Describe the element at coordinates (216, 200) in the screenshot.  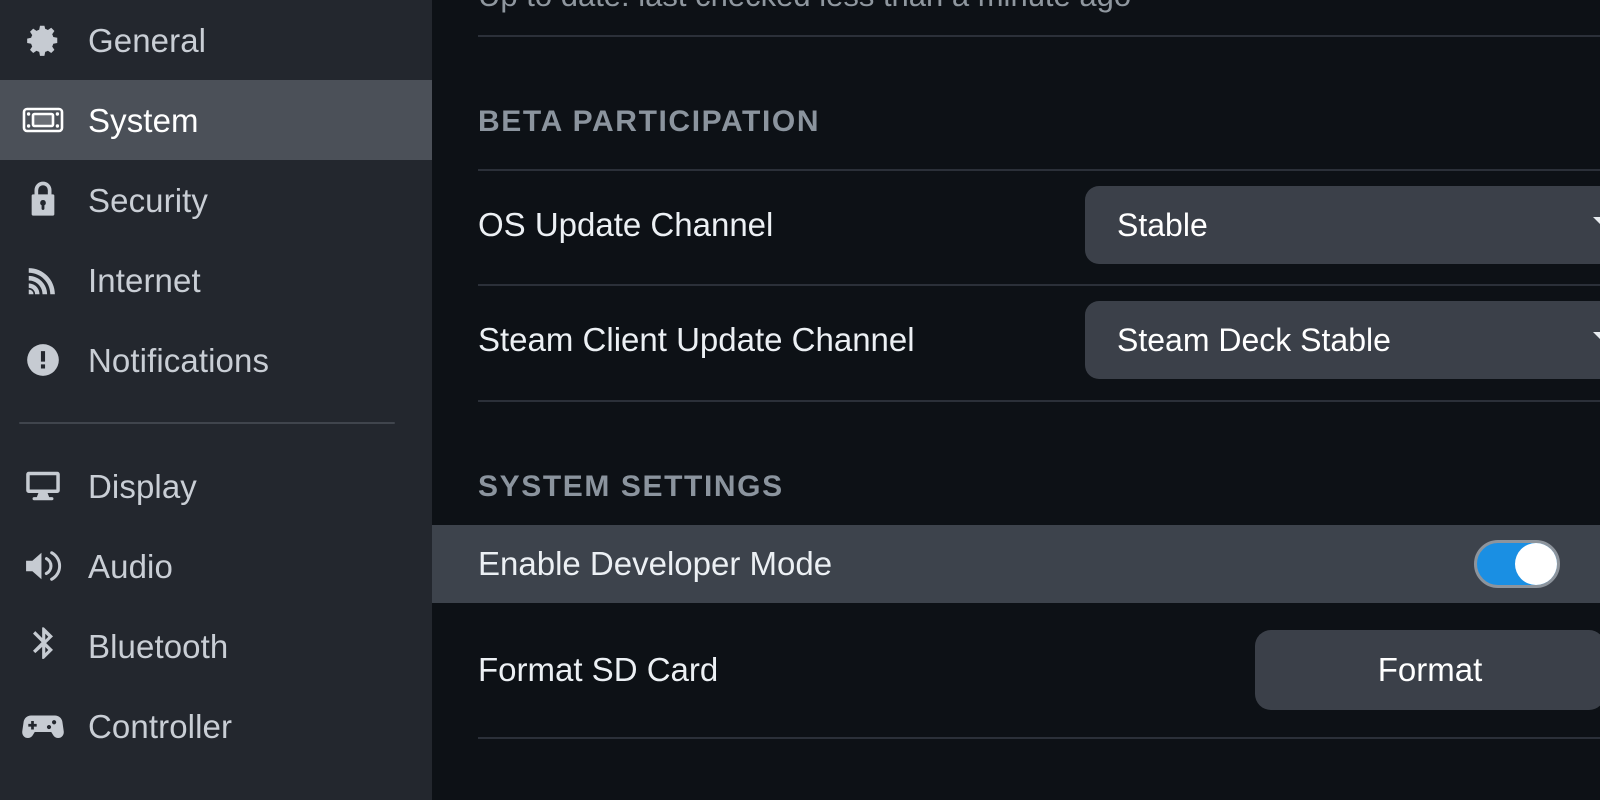
I see `sidebar-item-security: Security` at that location.